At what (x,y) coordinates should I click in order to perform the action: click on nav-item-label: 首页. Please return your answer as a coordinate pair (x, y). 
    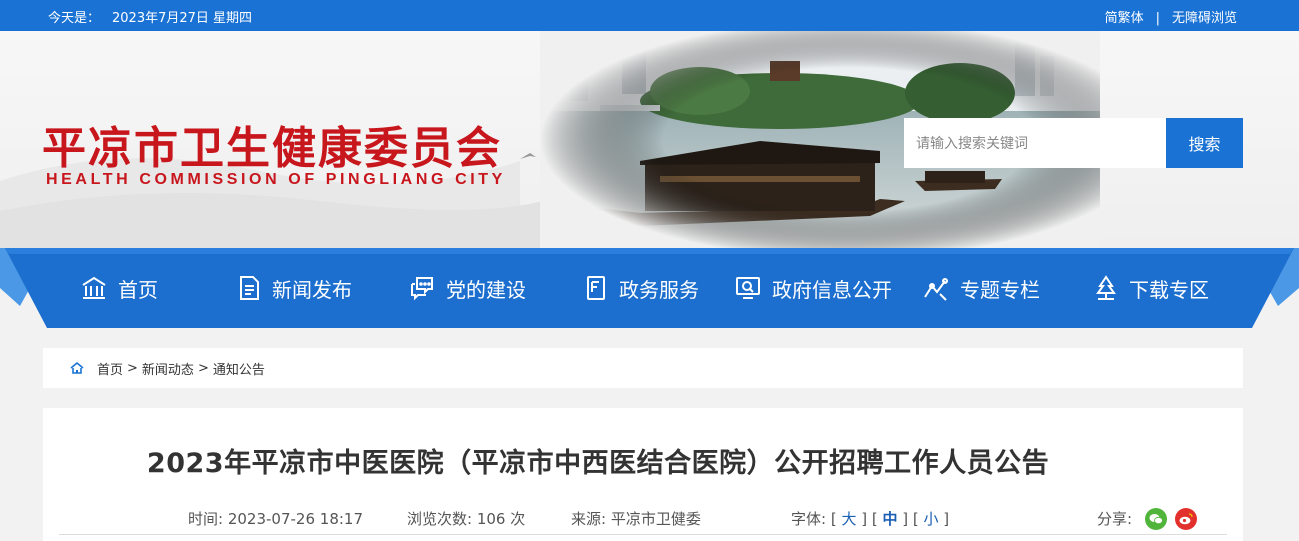
    Looking at the image, I should click on (138, 289).